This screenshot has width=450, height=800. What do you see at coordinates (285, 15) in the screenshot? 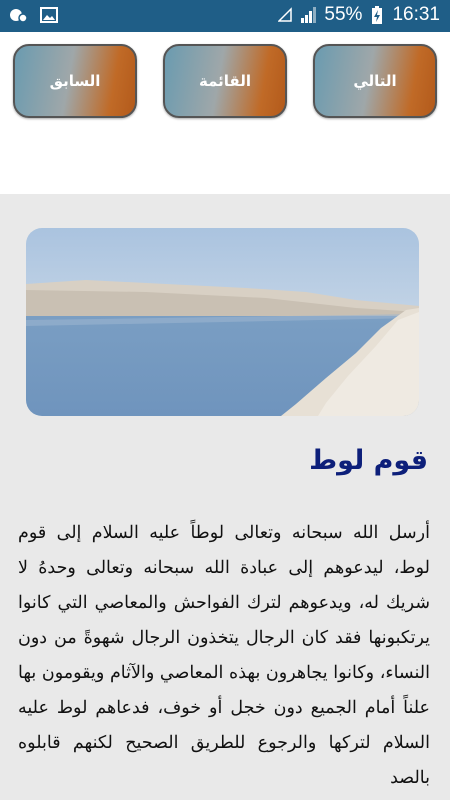
I see `wifi-icon` at bounding box center [285, 15].